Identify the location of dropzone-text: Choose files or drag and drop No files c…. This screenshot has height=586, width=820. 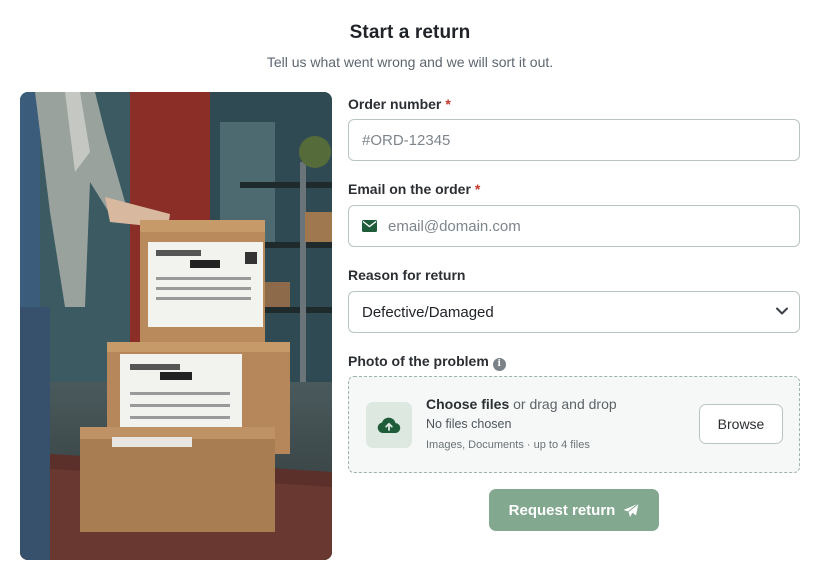
(521, 423).